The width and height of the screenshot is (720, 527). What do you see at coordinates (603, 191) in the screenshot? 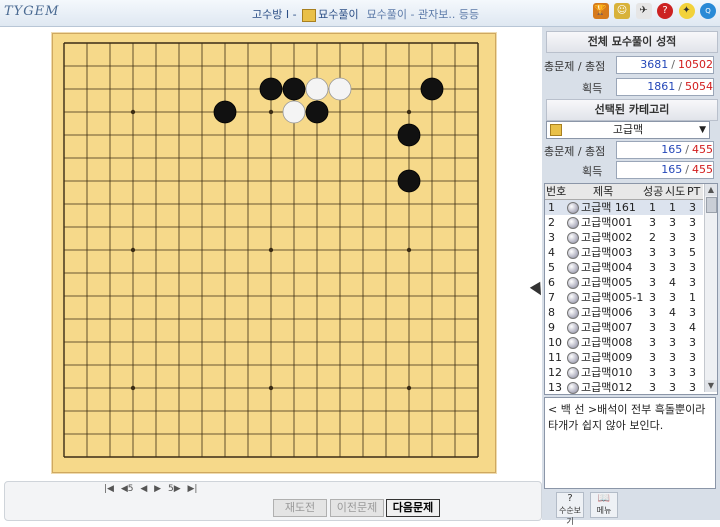
I see `column-title: 제목` at bounding box center [603, 191].